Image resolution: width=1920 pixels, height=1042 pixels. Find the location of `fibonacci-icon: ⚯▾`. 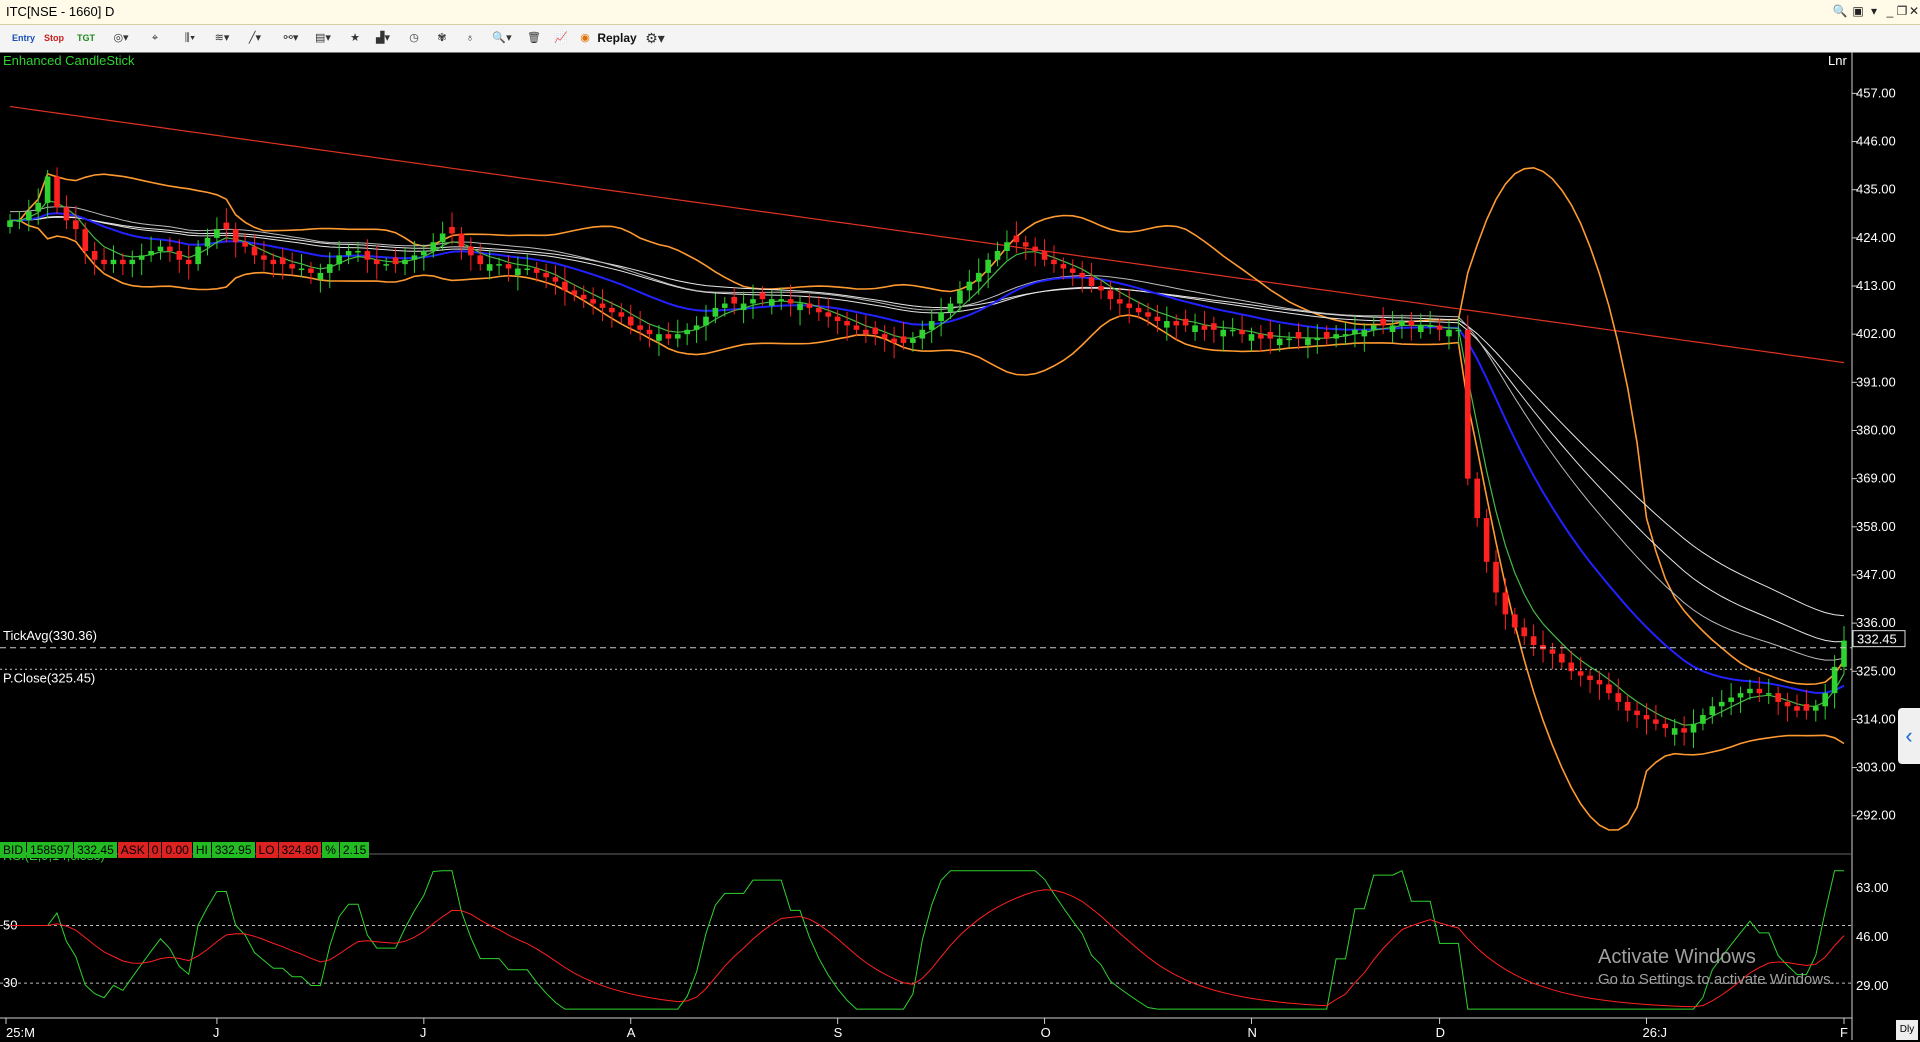

fibonacci-icon: ⚯▾ is located at coordinates (291, 38).